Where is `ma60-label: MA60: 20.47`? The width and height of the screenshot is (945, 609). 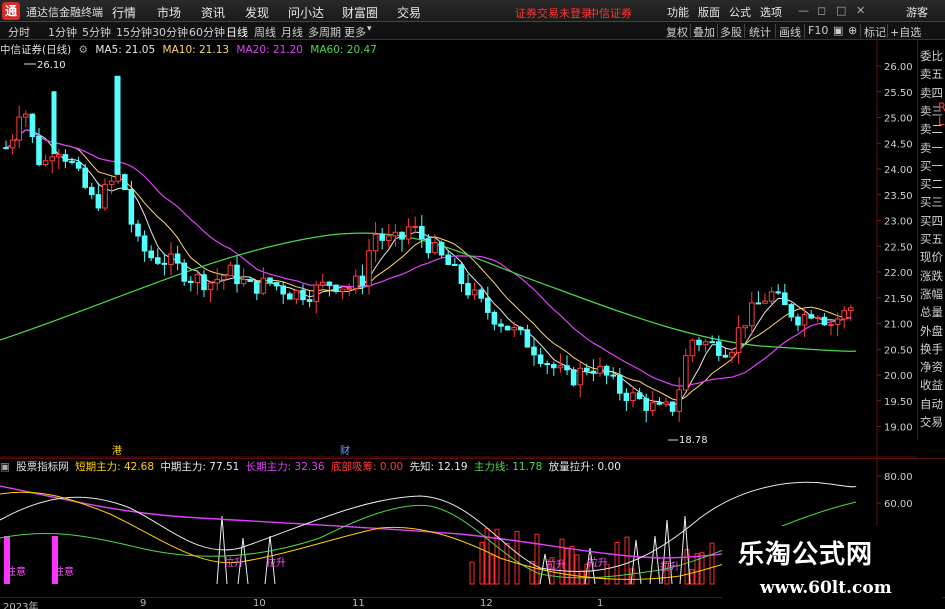
ma60-label: MA60: 20.47 is located at coordinates (343, 50).